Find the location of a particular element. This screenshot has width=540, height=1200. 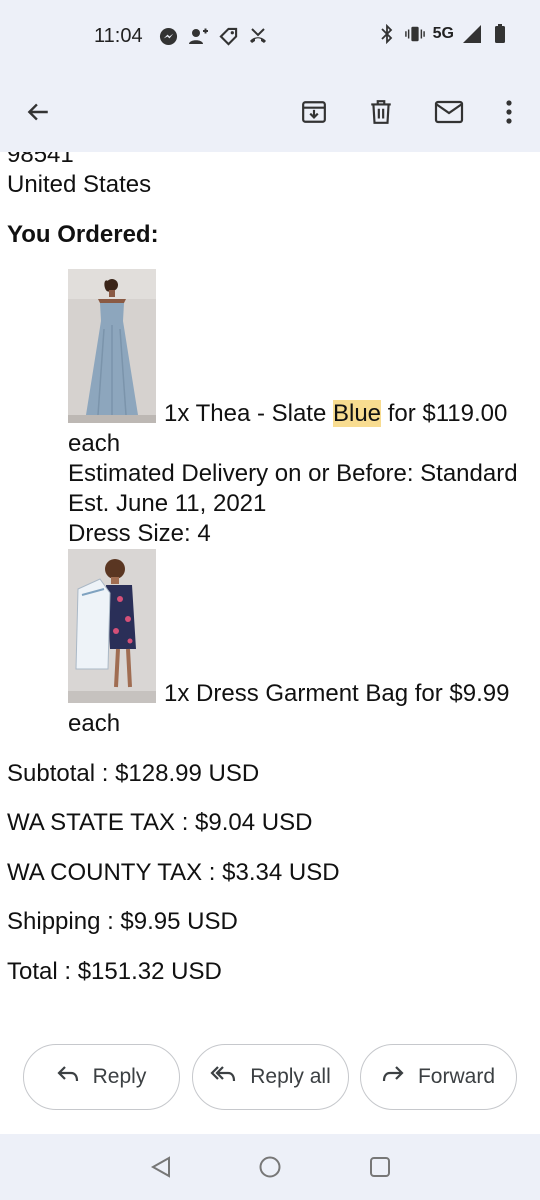

signal-icon is located at coordinates (472, 34).